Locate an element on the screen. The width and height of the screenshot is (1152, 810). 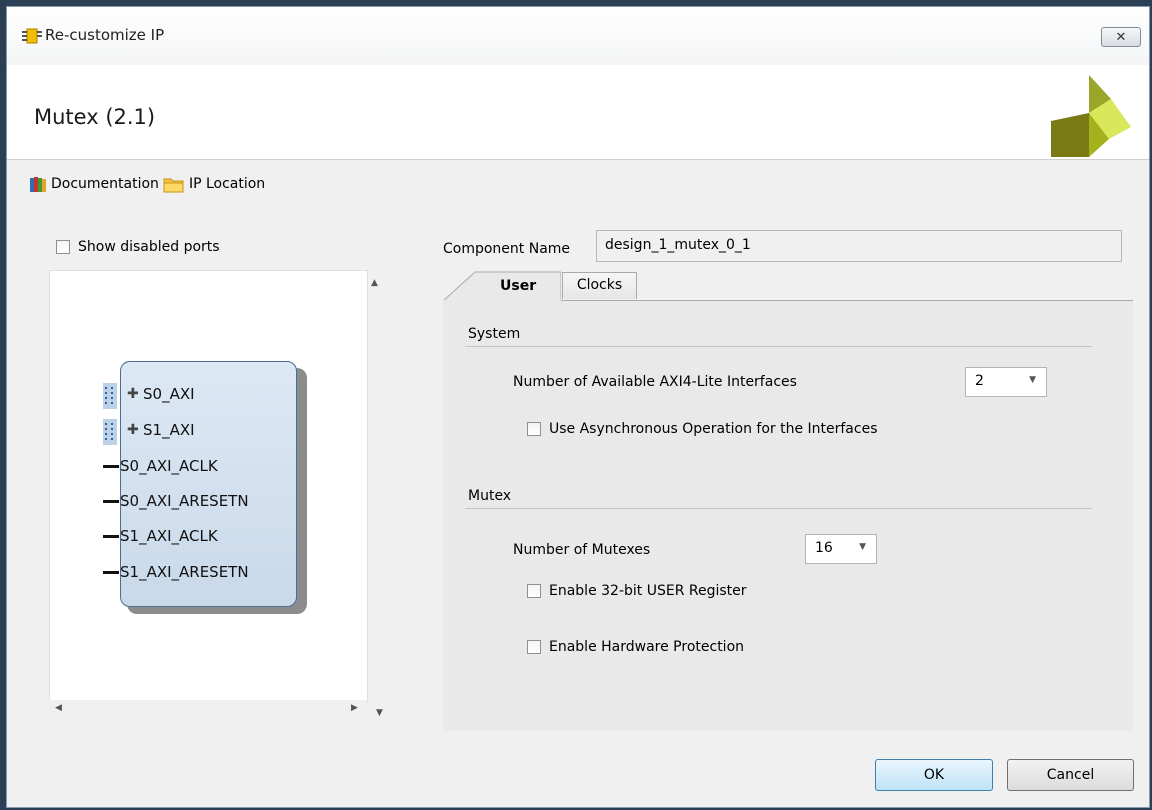
component-name-label: Component Name is located at coordinates (507, 249).